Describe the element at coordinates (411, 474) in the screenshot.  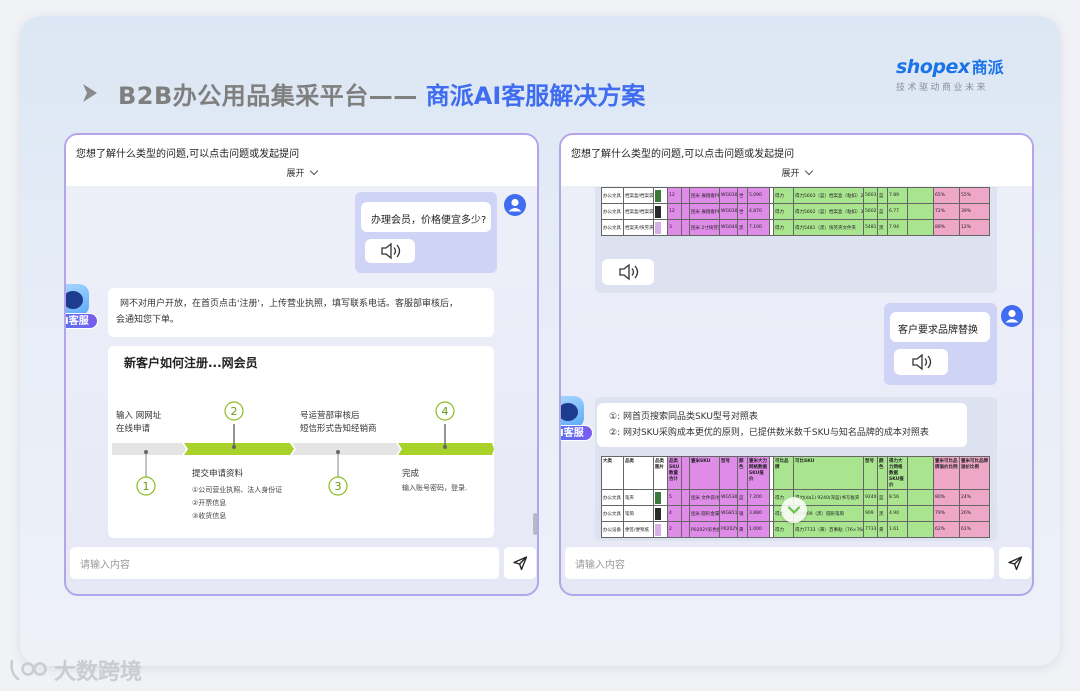
I see `step-4-title: 完成` at that location.